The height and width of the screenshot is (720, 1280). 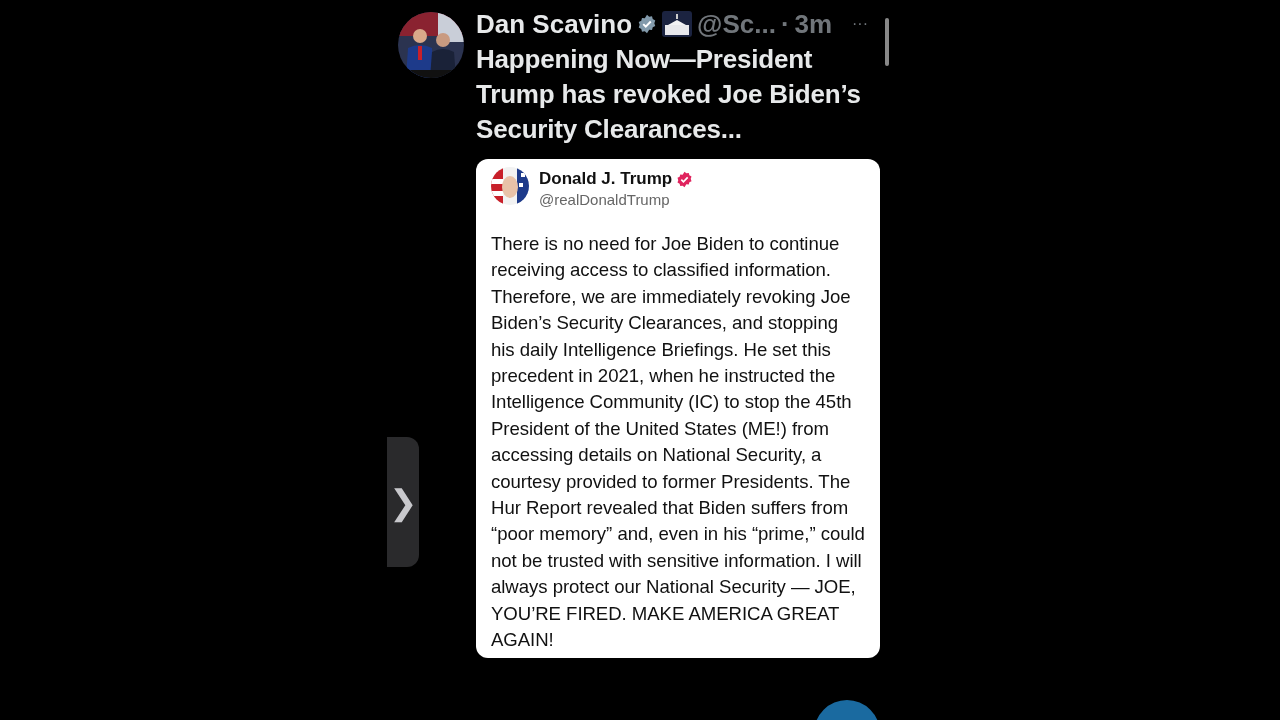 I want to click on quoted-author-handle: @realDonaldTrump, so click(x=605, y=199).